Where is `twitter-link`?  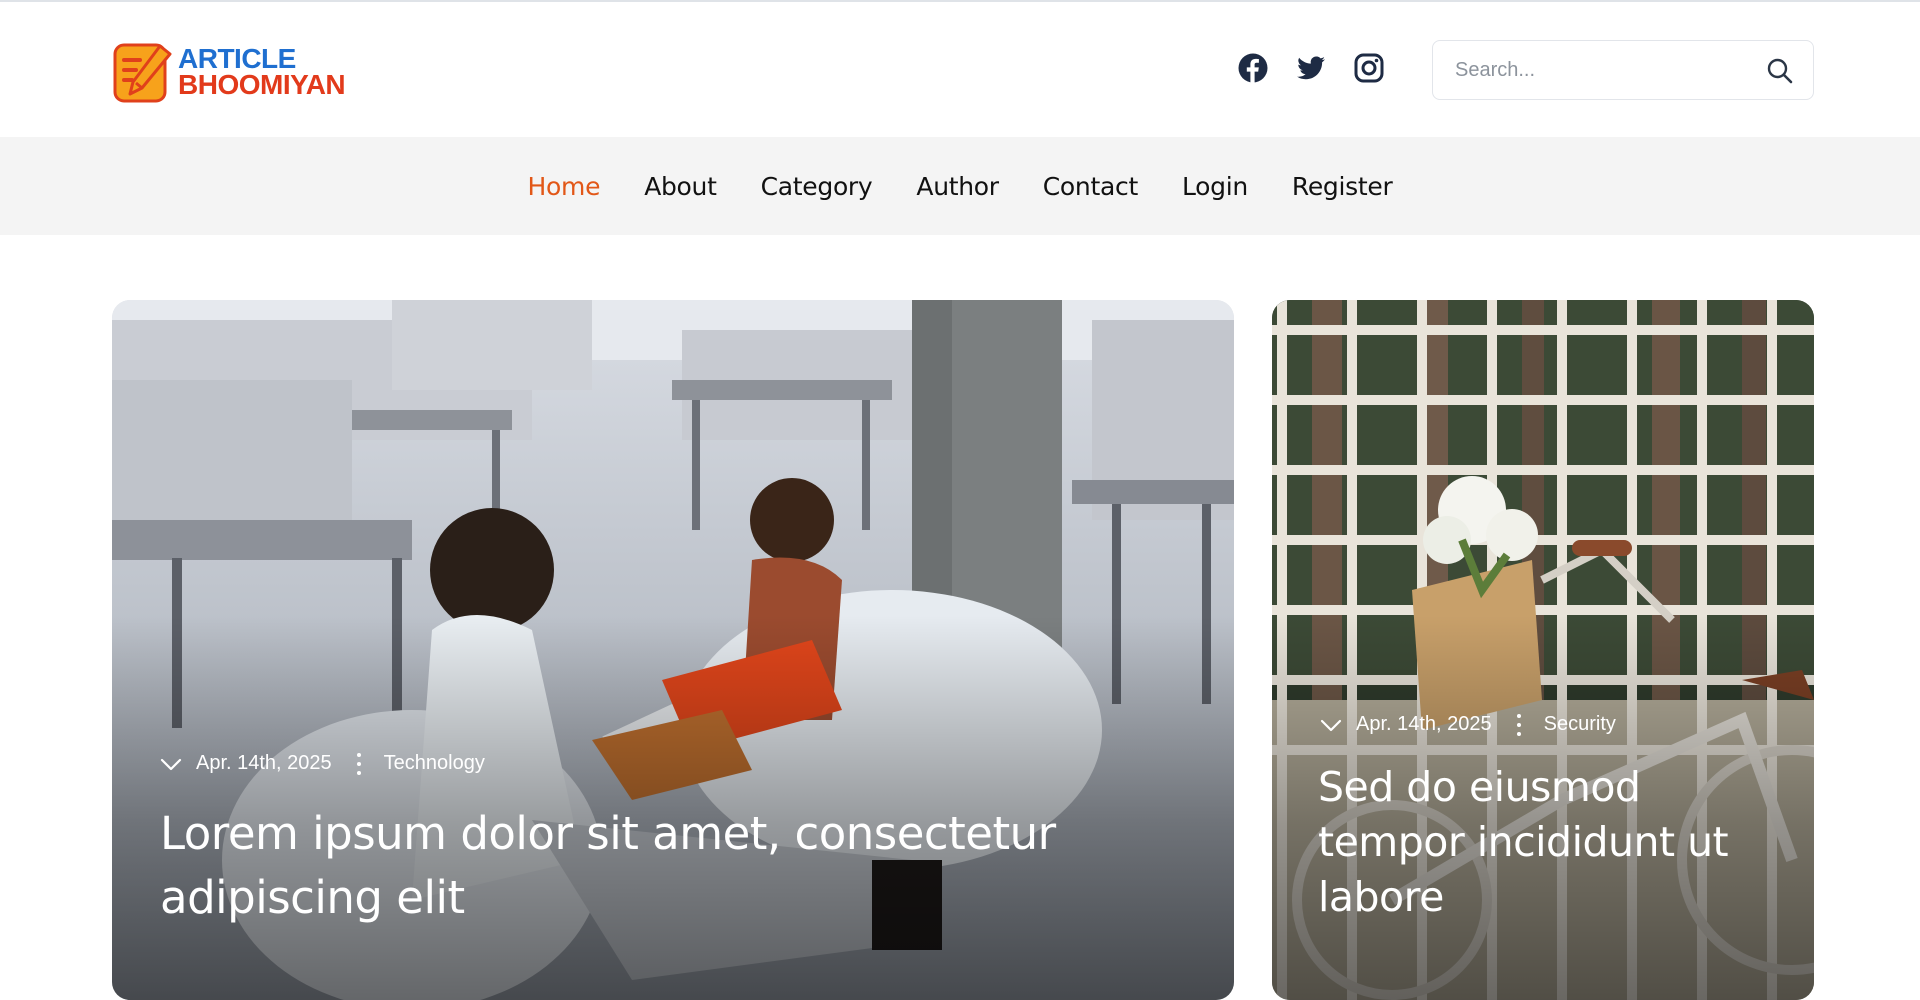 twitter-link is located at coordinates (1311, 68).